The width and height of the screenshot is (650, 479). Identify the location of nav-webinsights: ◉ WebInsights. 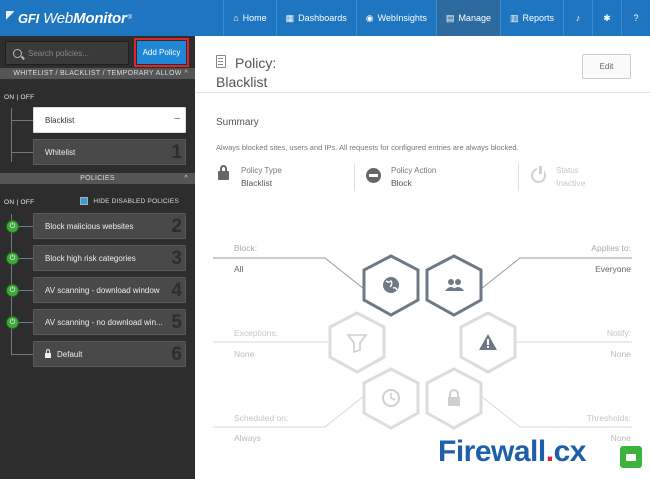
(395, 18).